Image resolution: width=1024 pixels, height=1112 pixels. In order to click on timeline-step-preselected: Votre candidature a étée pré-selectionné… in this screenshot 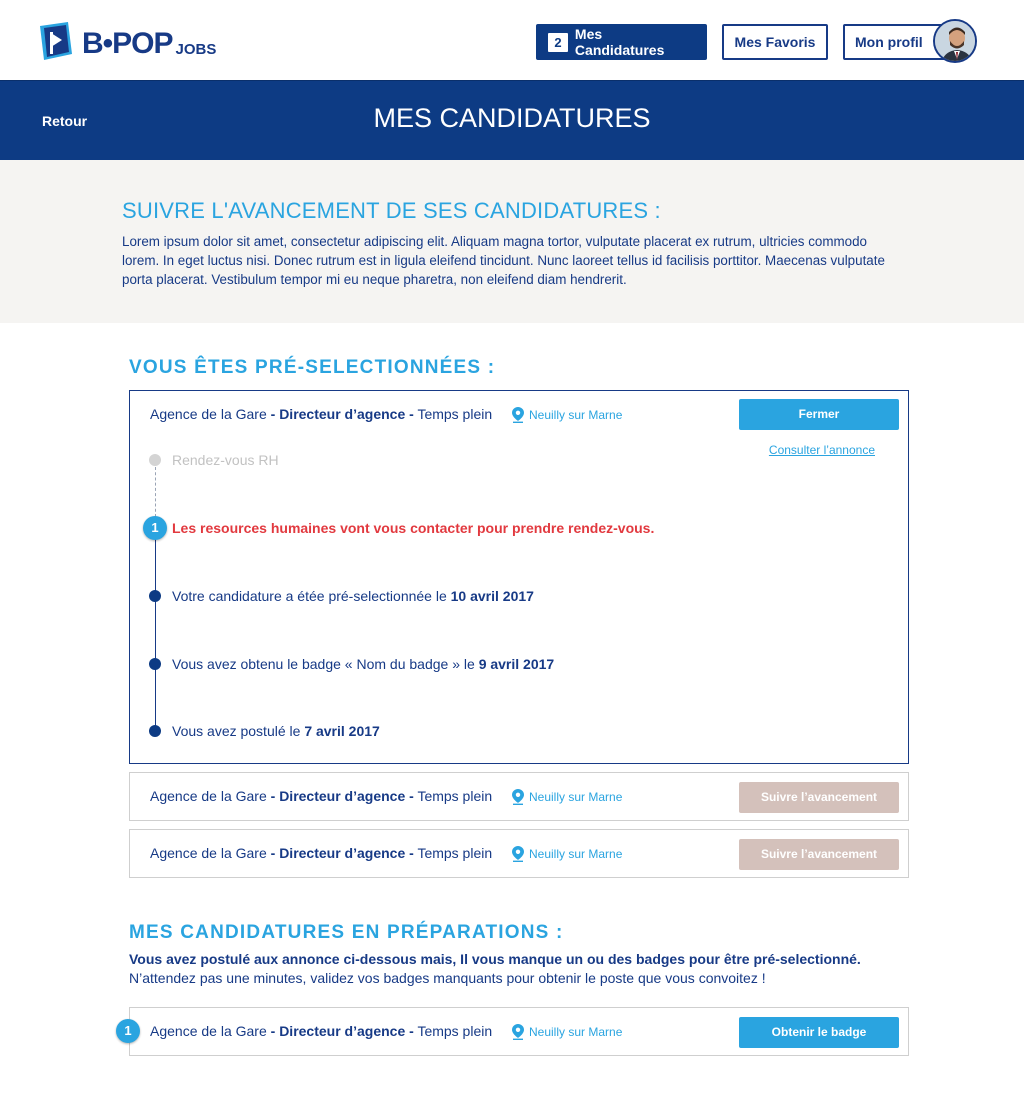, I will do `click(353, 596)`.